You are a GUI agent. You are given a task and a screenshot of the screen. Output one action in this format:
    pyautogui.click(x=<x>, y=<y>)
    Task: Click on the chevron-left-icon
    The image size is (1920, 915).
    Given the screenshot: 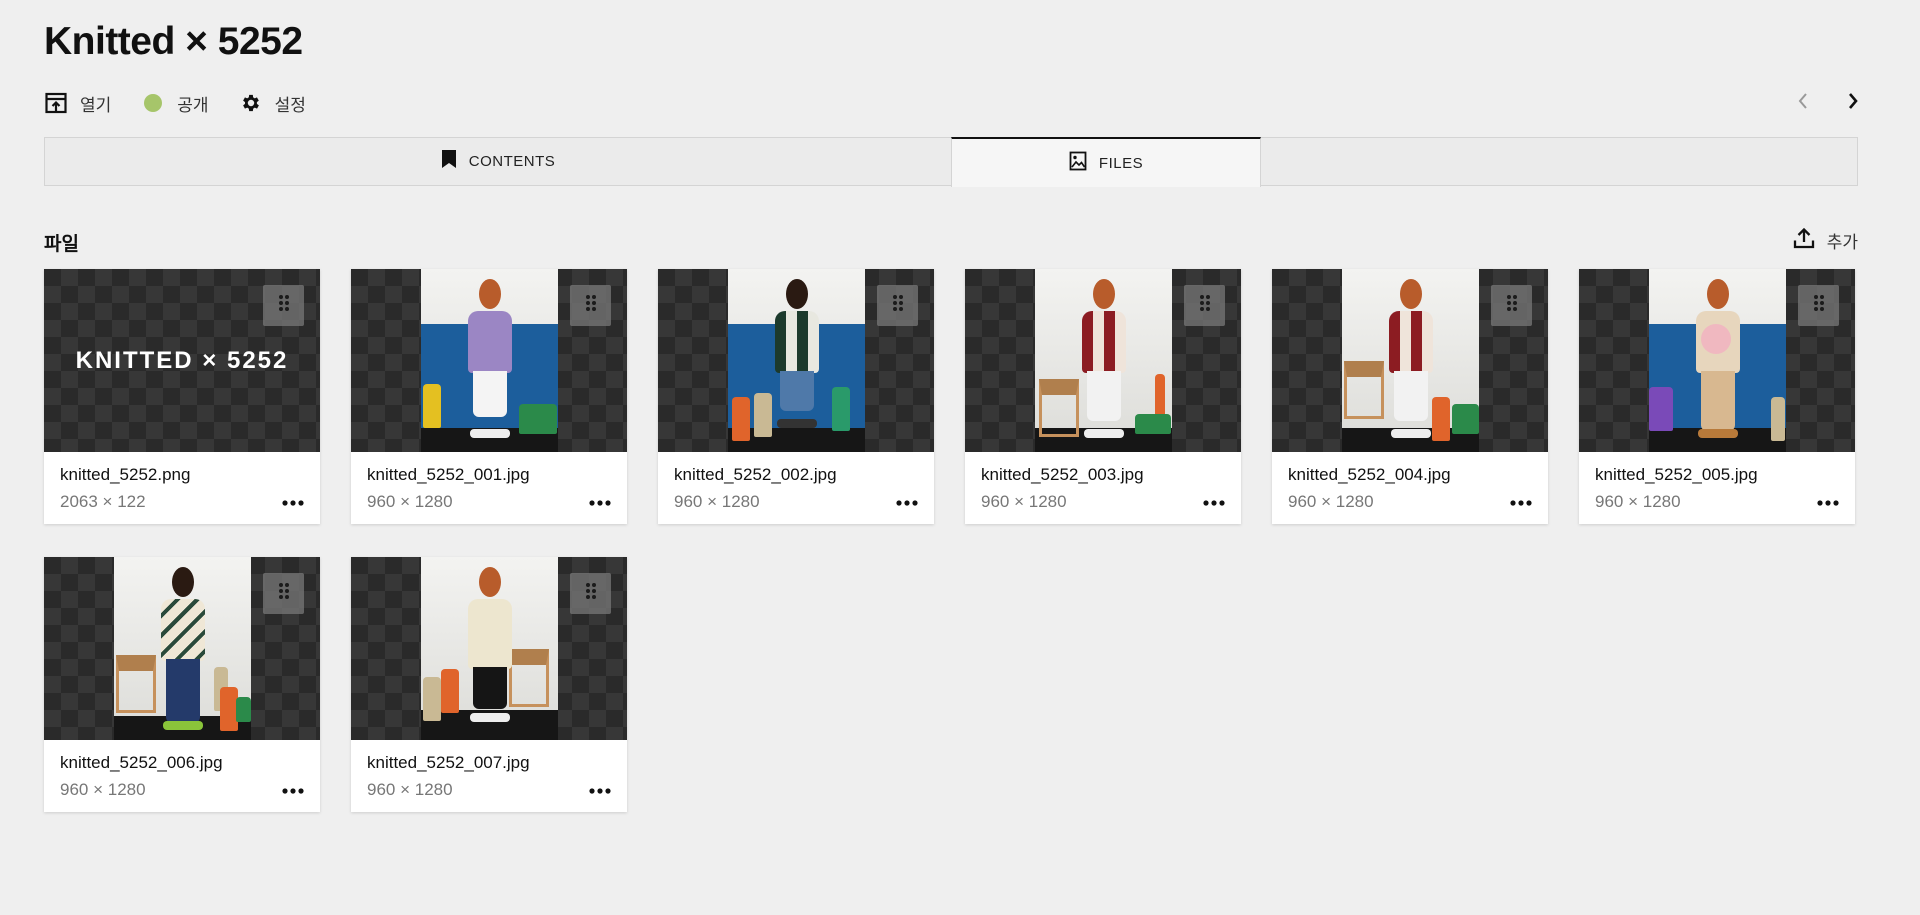 What is the action you would take?
    pyautogui.click(x=1803, y=103)
    